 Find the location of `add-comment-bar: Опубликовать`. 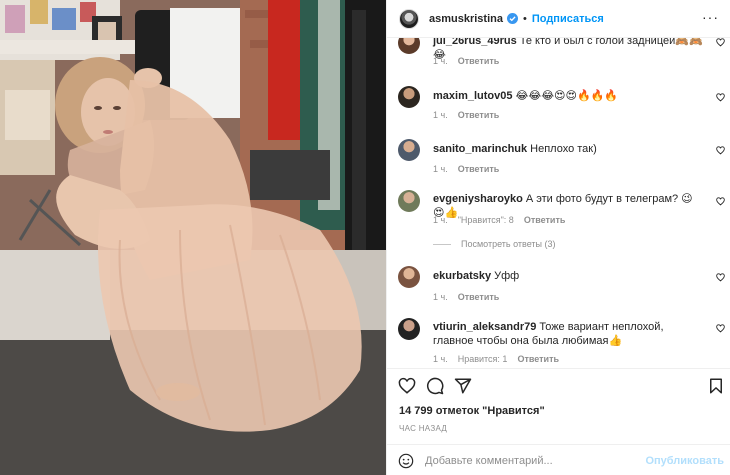

add-comment-bar: Опубликовать is located at coordinates (558, 459).